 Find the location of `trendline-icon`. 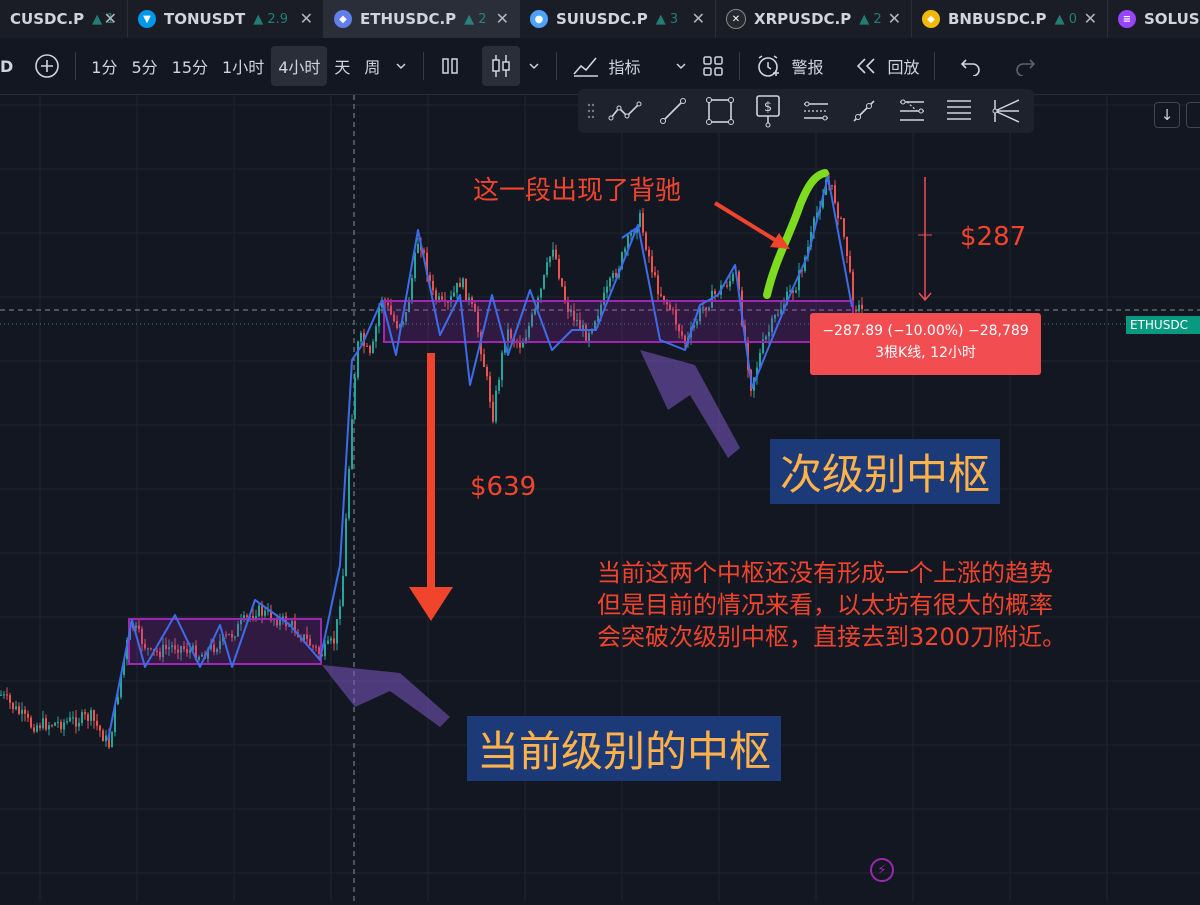

trendline-icon is located at coordinates (673, 111).